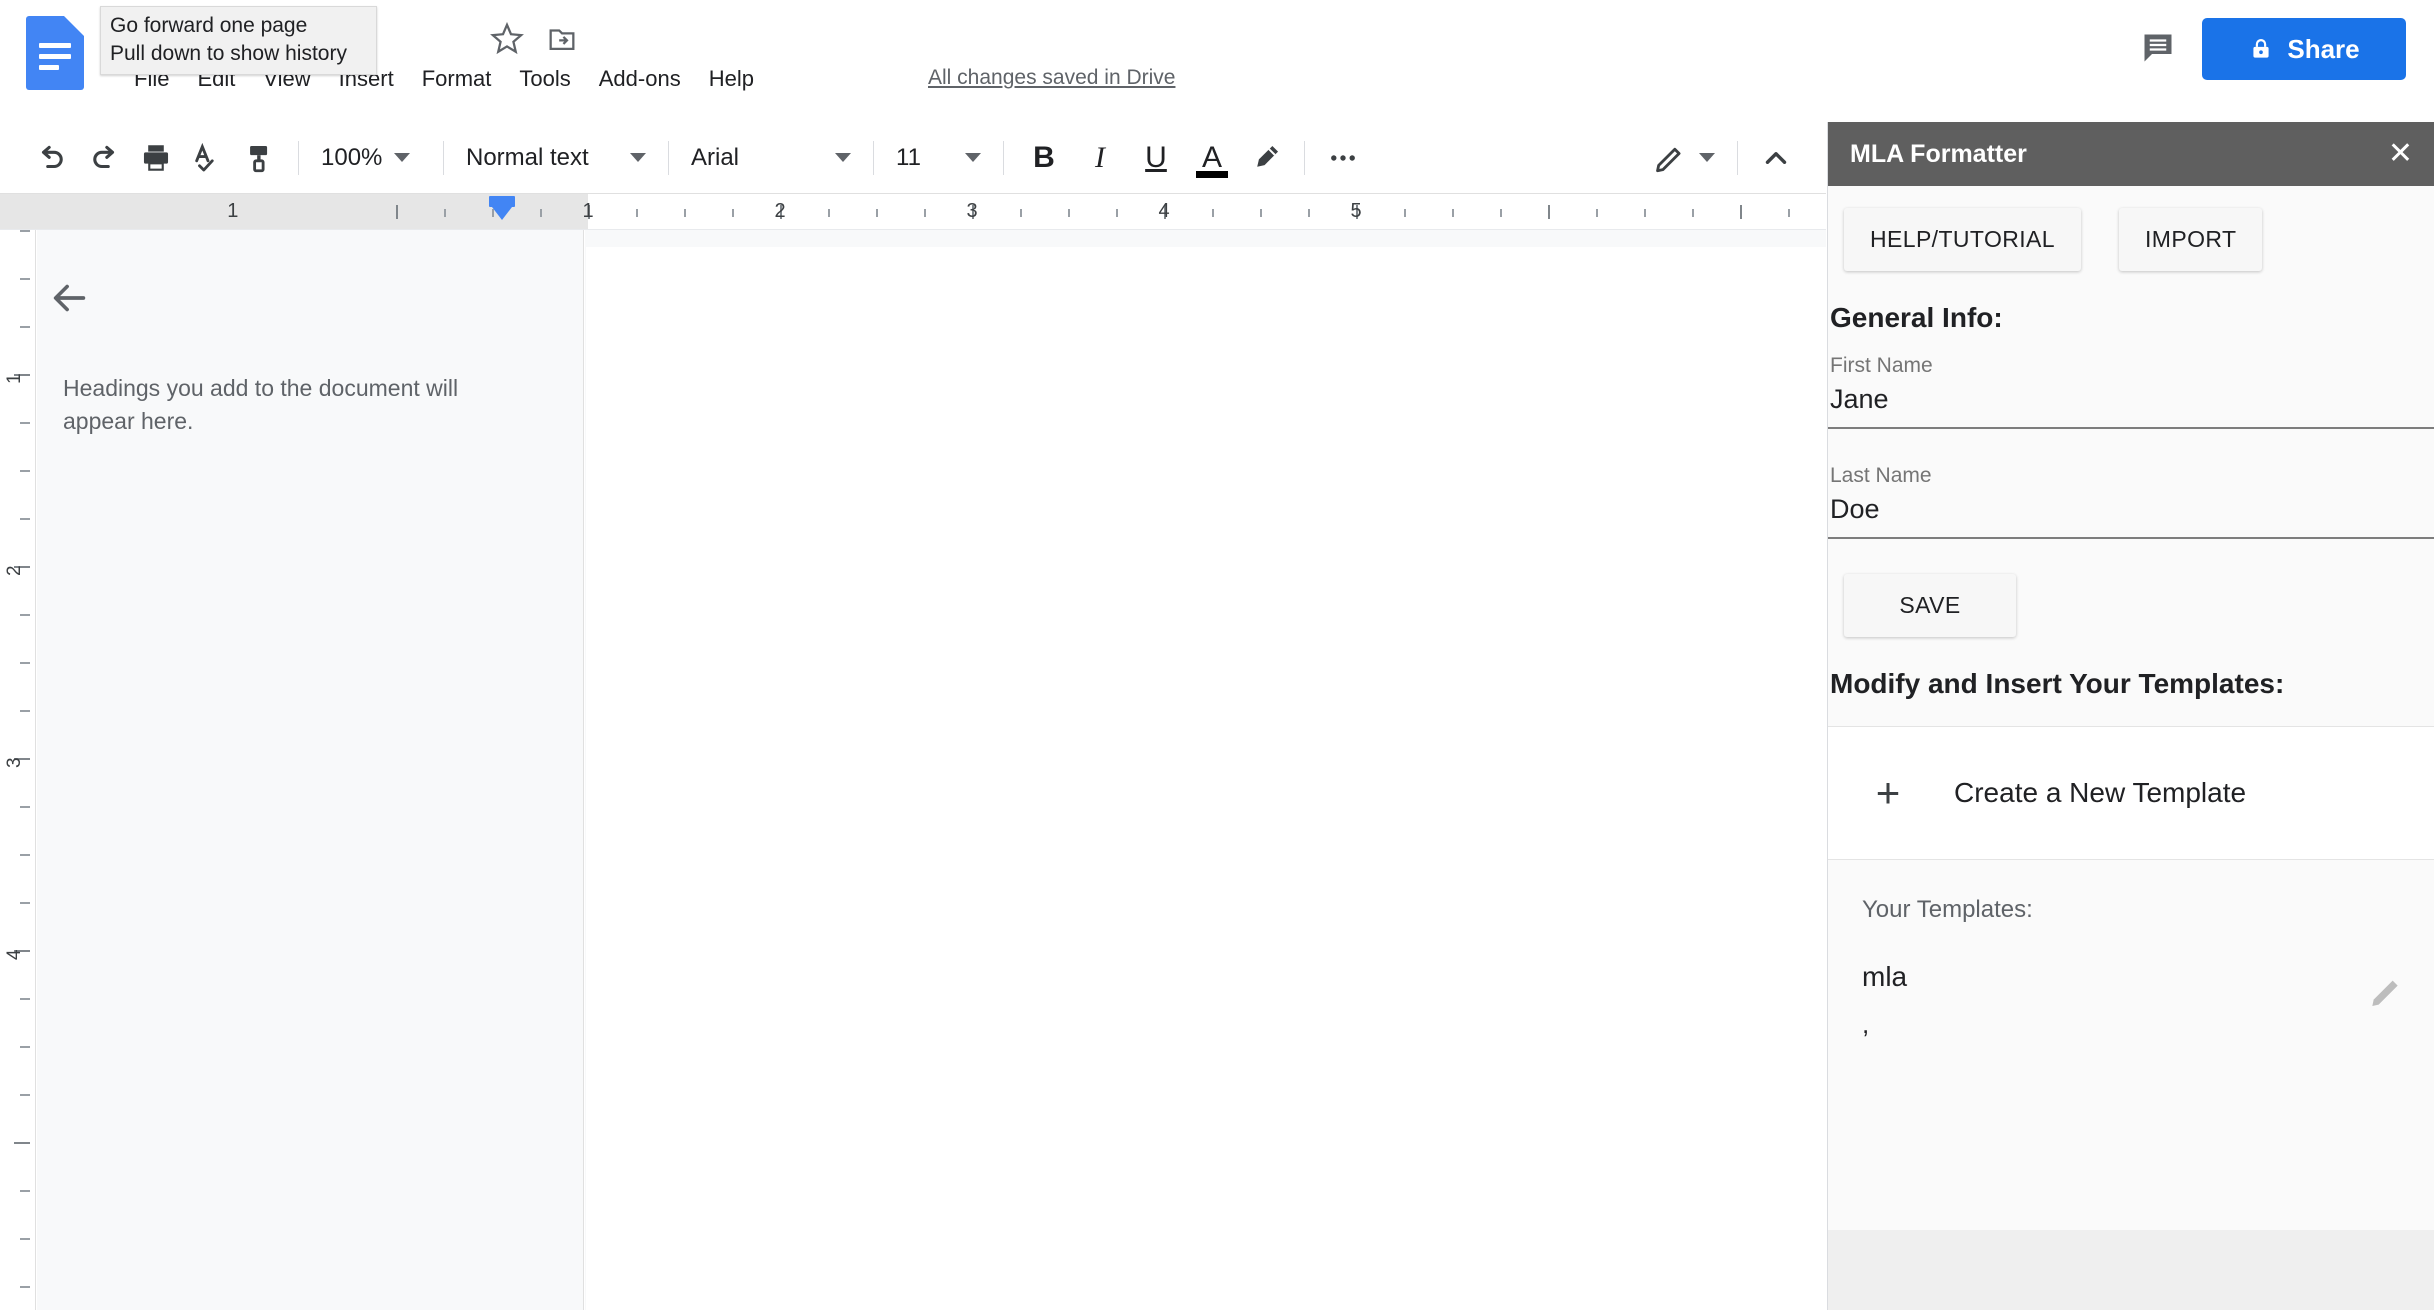 The height and width of the screenshot is (1310, 2434). I want to click on more-options-button, so click(1343, 158).